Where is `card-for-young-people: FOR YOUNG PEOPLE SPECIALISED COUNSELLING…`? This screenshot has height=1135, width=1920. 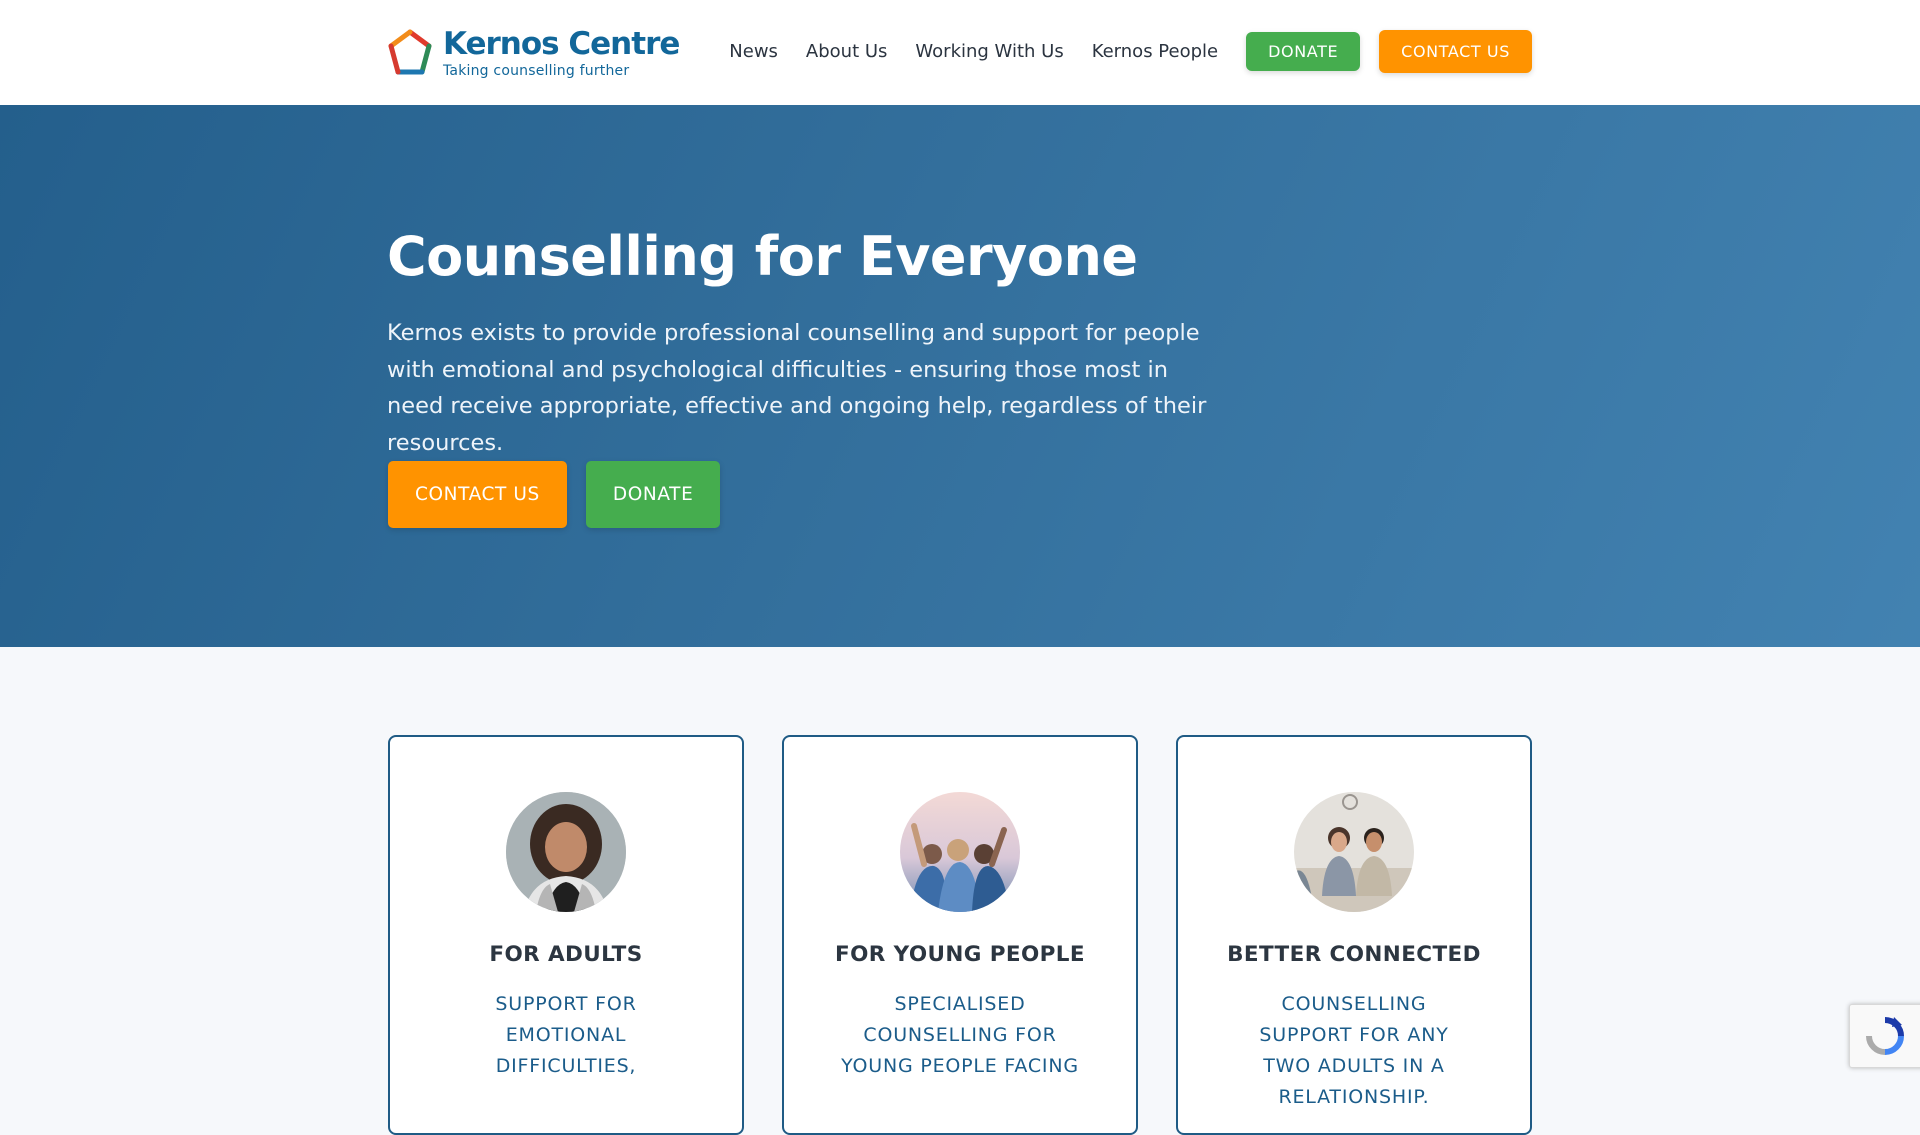 card-for-young-people: FOR YOUNG PEOPLE SPECIALISED COUNSELLING… is located at coordinates (960, 935).